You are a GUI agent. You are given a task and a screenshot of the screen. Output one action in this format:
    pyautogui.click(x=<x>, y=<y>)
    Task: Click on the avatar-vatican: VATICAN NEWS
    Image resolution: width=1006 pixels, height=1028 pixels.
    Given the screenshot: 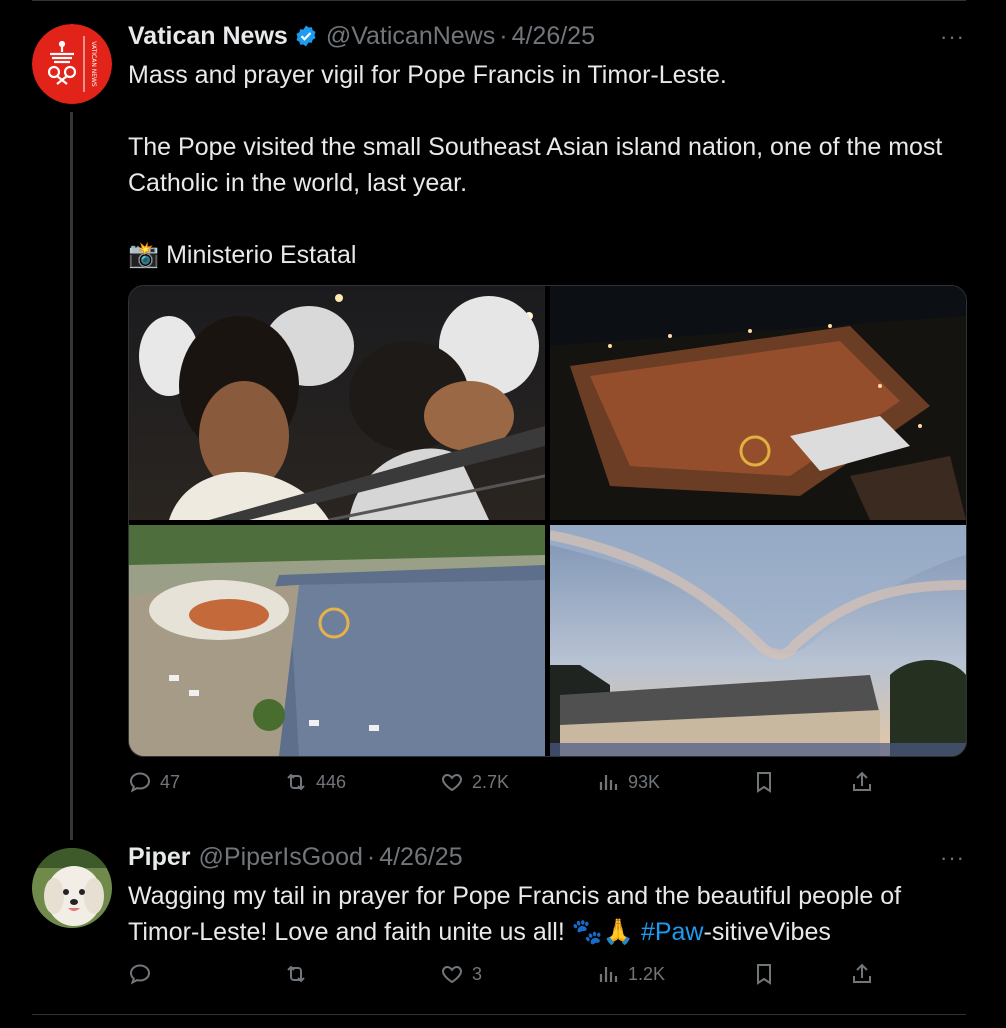 What is the action you would take?
    pyautogui.click(x=72, y=64)
    